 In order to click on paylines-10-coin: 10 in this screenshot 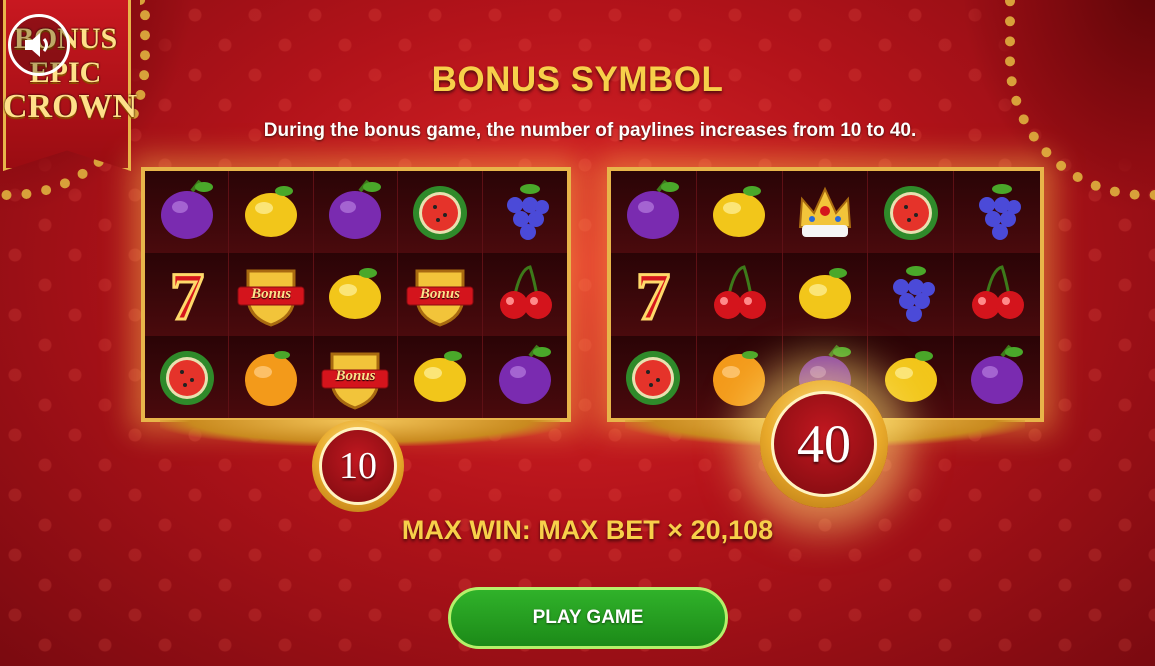, I will do `click(358, 466)`.